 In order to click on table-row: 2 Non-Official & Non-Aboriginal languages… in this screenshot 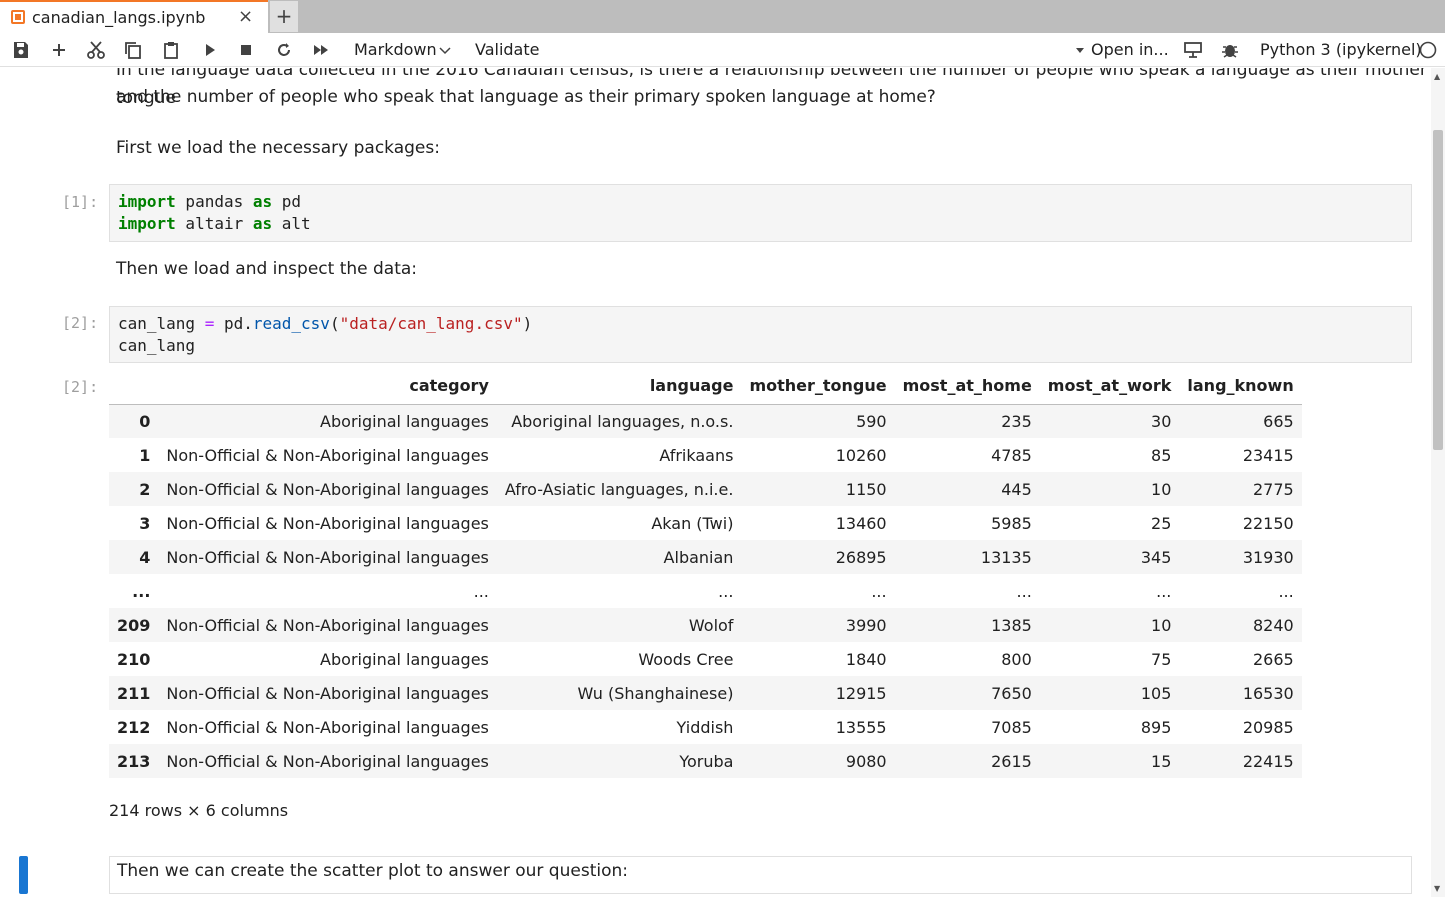, I will do `click(705, 489)`.